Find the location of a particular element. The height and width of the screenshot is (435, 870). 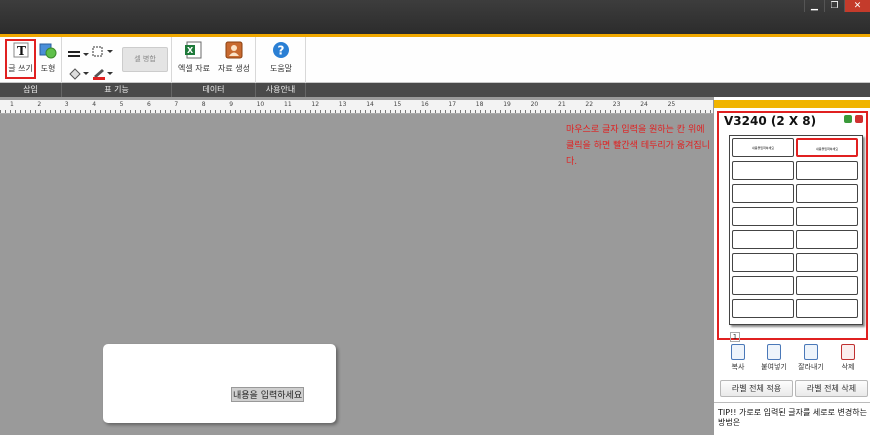

ruler-number: 19 is located at coordinates (507, 104).